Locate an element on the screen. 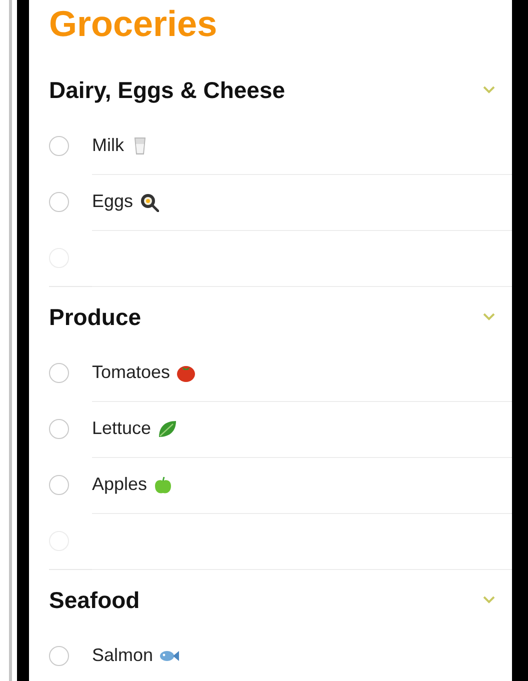 This screenshot has height=681, width=528. section-title: Dairy, Eggs & Cheese is located at coordinates (167, 90).